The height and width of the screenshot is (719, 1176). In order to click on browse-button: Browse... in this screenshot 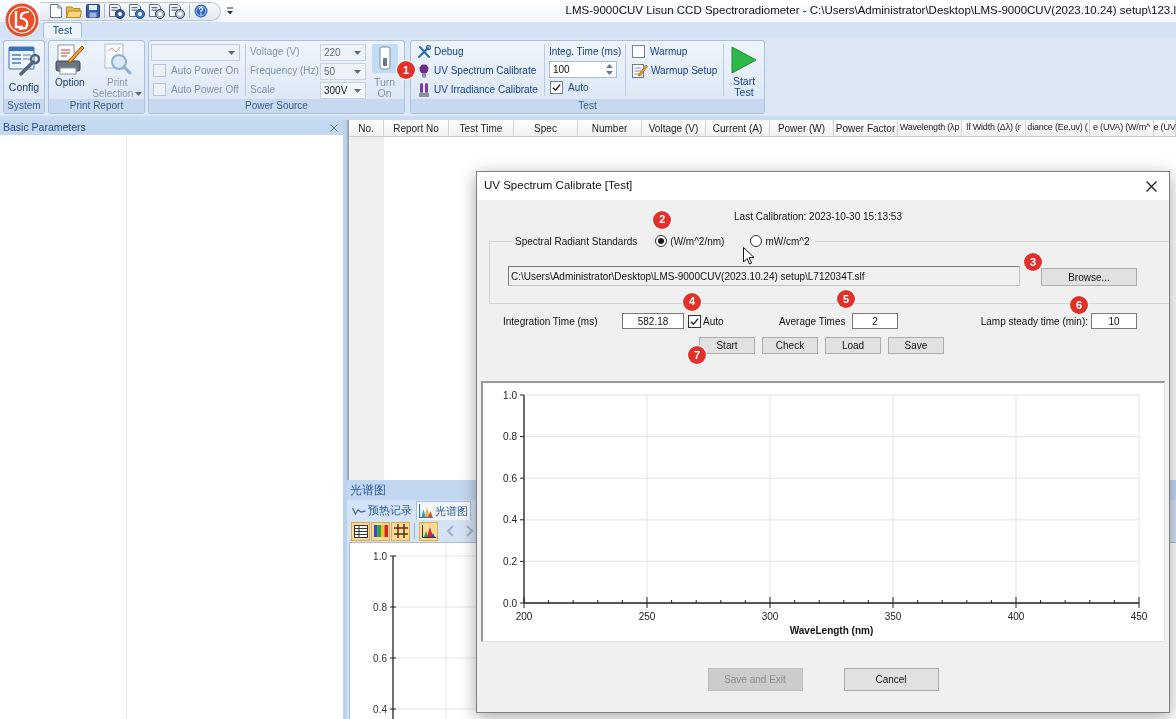, I will do `click(1089, 277)`.